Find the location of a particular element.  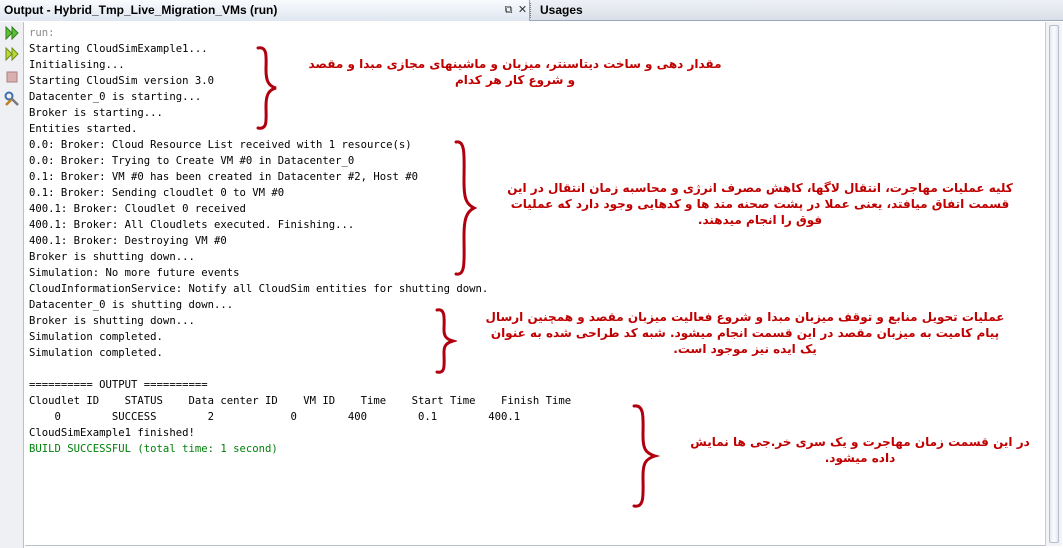

console-line: Starting CloudSim version 3.0 is located at coordinates (121, 81).